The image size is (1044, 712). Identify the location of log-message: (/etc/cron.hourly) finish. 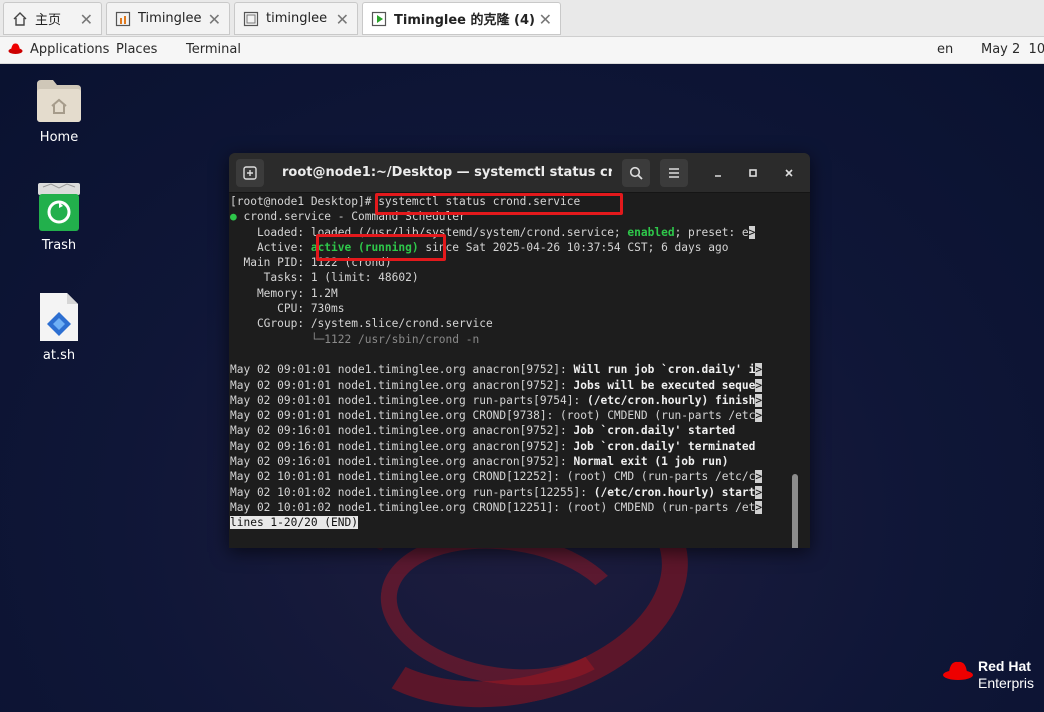
(671, 400).